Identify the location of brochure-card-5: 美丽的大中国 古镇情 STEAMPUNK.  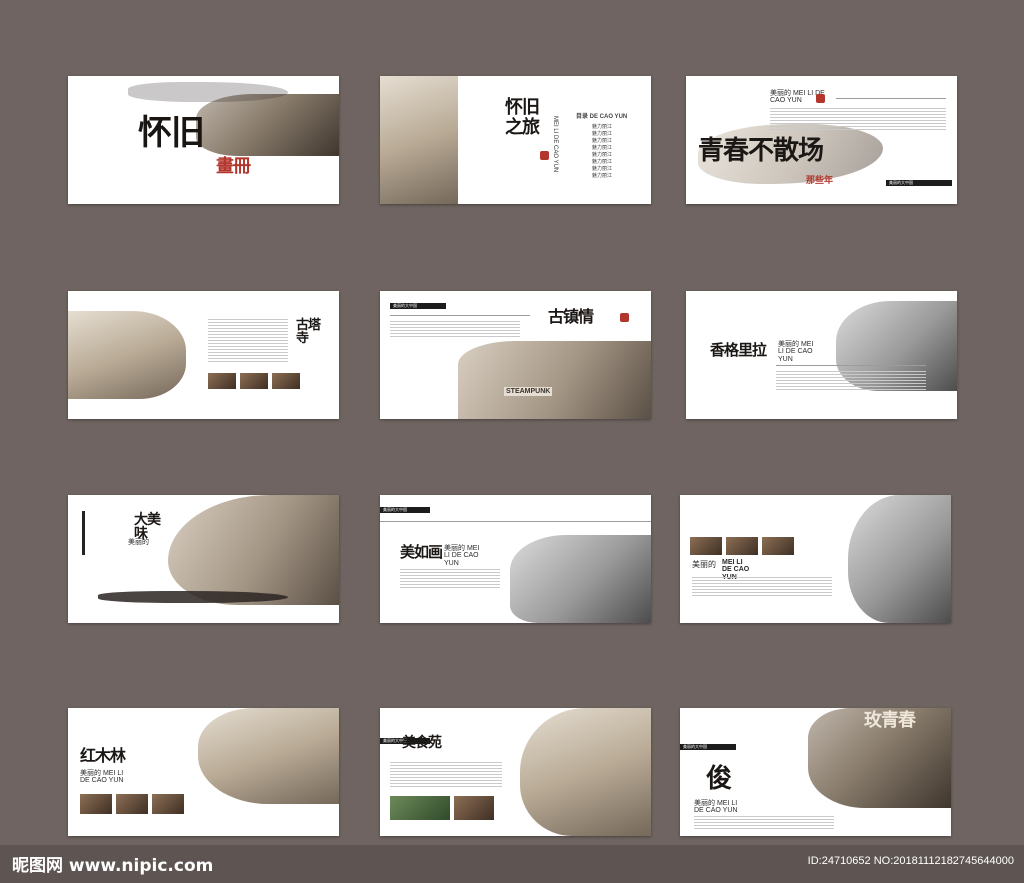
(515, 355).